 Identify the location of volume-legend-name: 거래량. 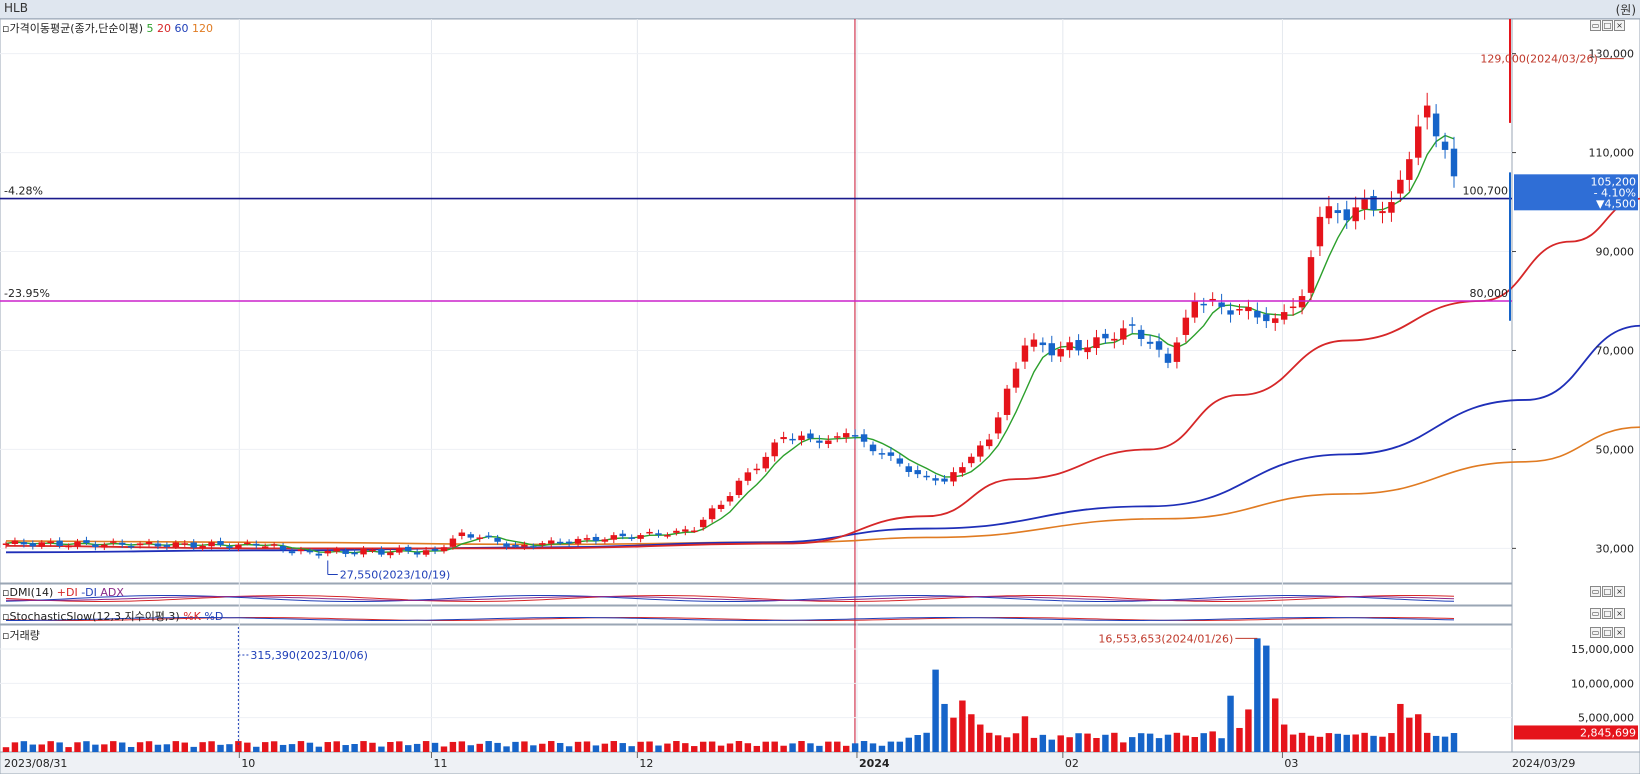
(24, 635).